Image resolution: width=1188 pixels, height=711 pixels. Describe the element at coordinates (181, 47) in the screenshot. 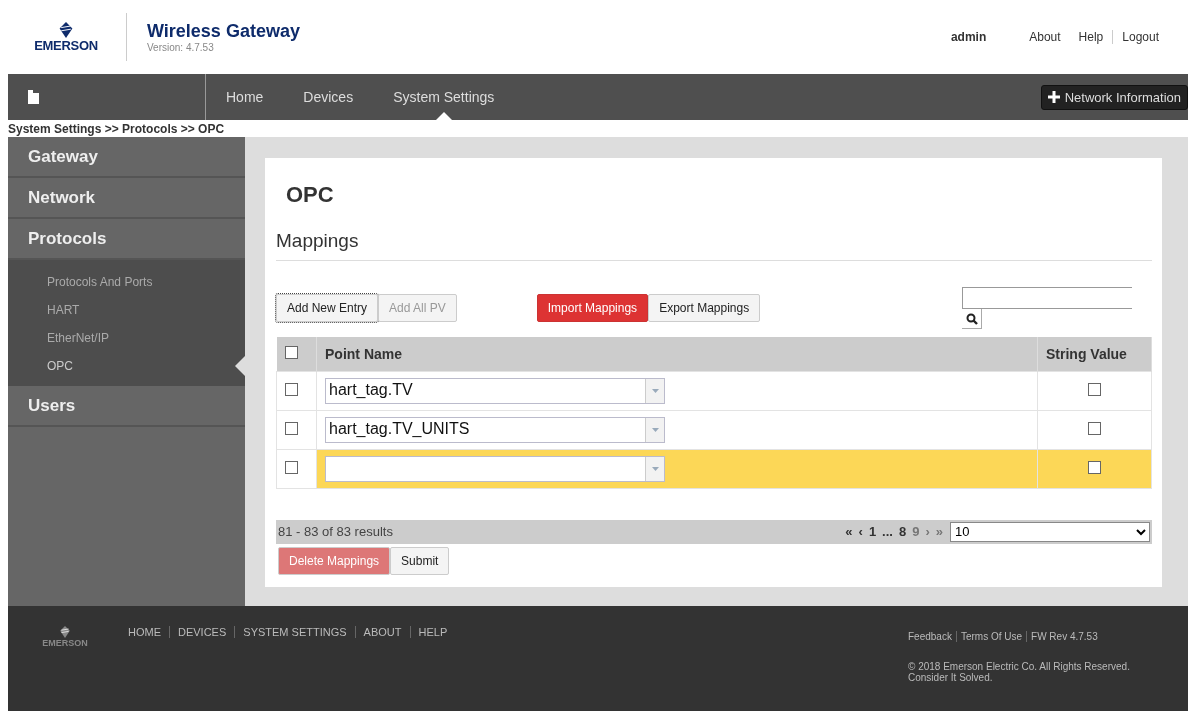

I see `version-text: Version: 4.7.53` at that location.